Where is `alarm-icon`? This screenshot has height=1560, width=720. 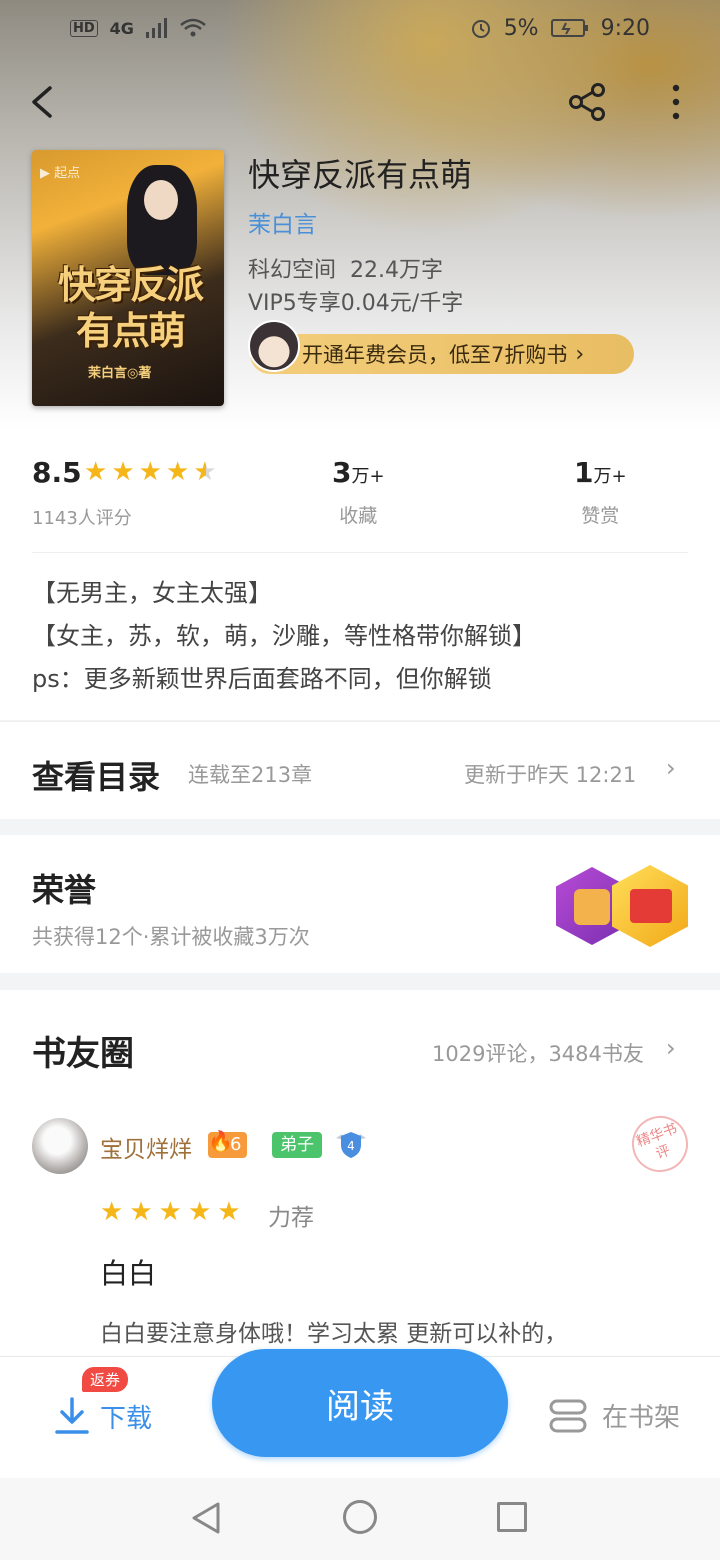
alarm-icon is located at coordinates (480, 29).